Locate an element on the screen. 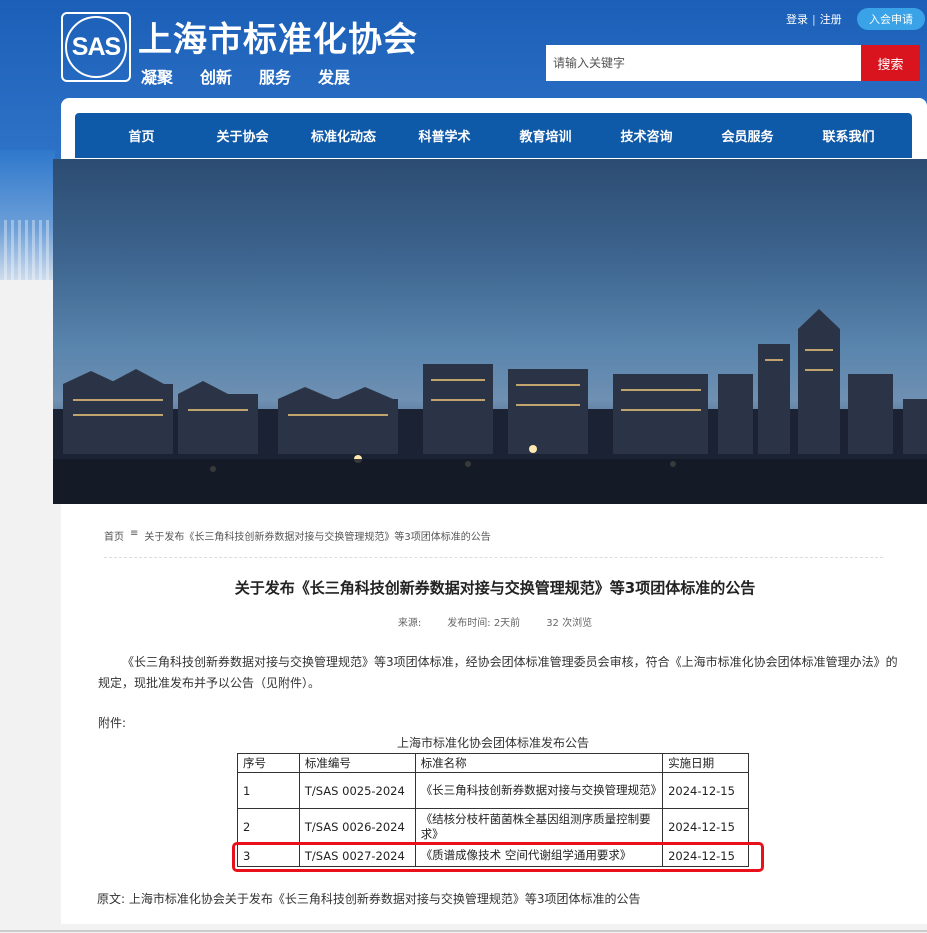  join-button: 入会申请 is located at coordinates (891, 19).